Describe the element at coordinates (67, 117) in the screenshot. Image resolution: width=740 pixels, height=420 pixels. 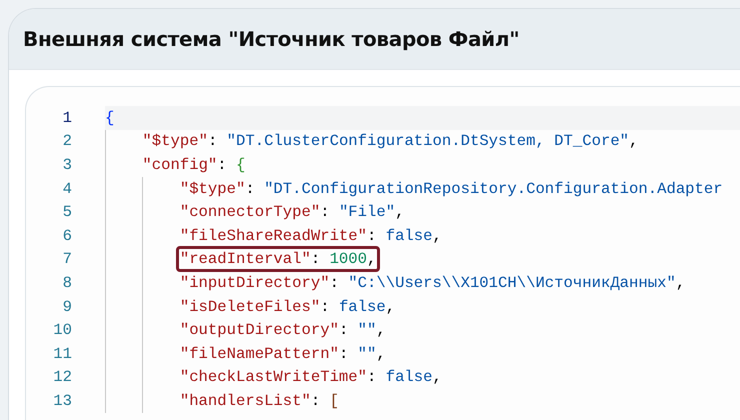
I see `line-number: 1` at that location.